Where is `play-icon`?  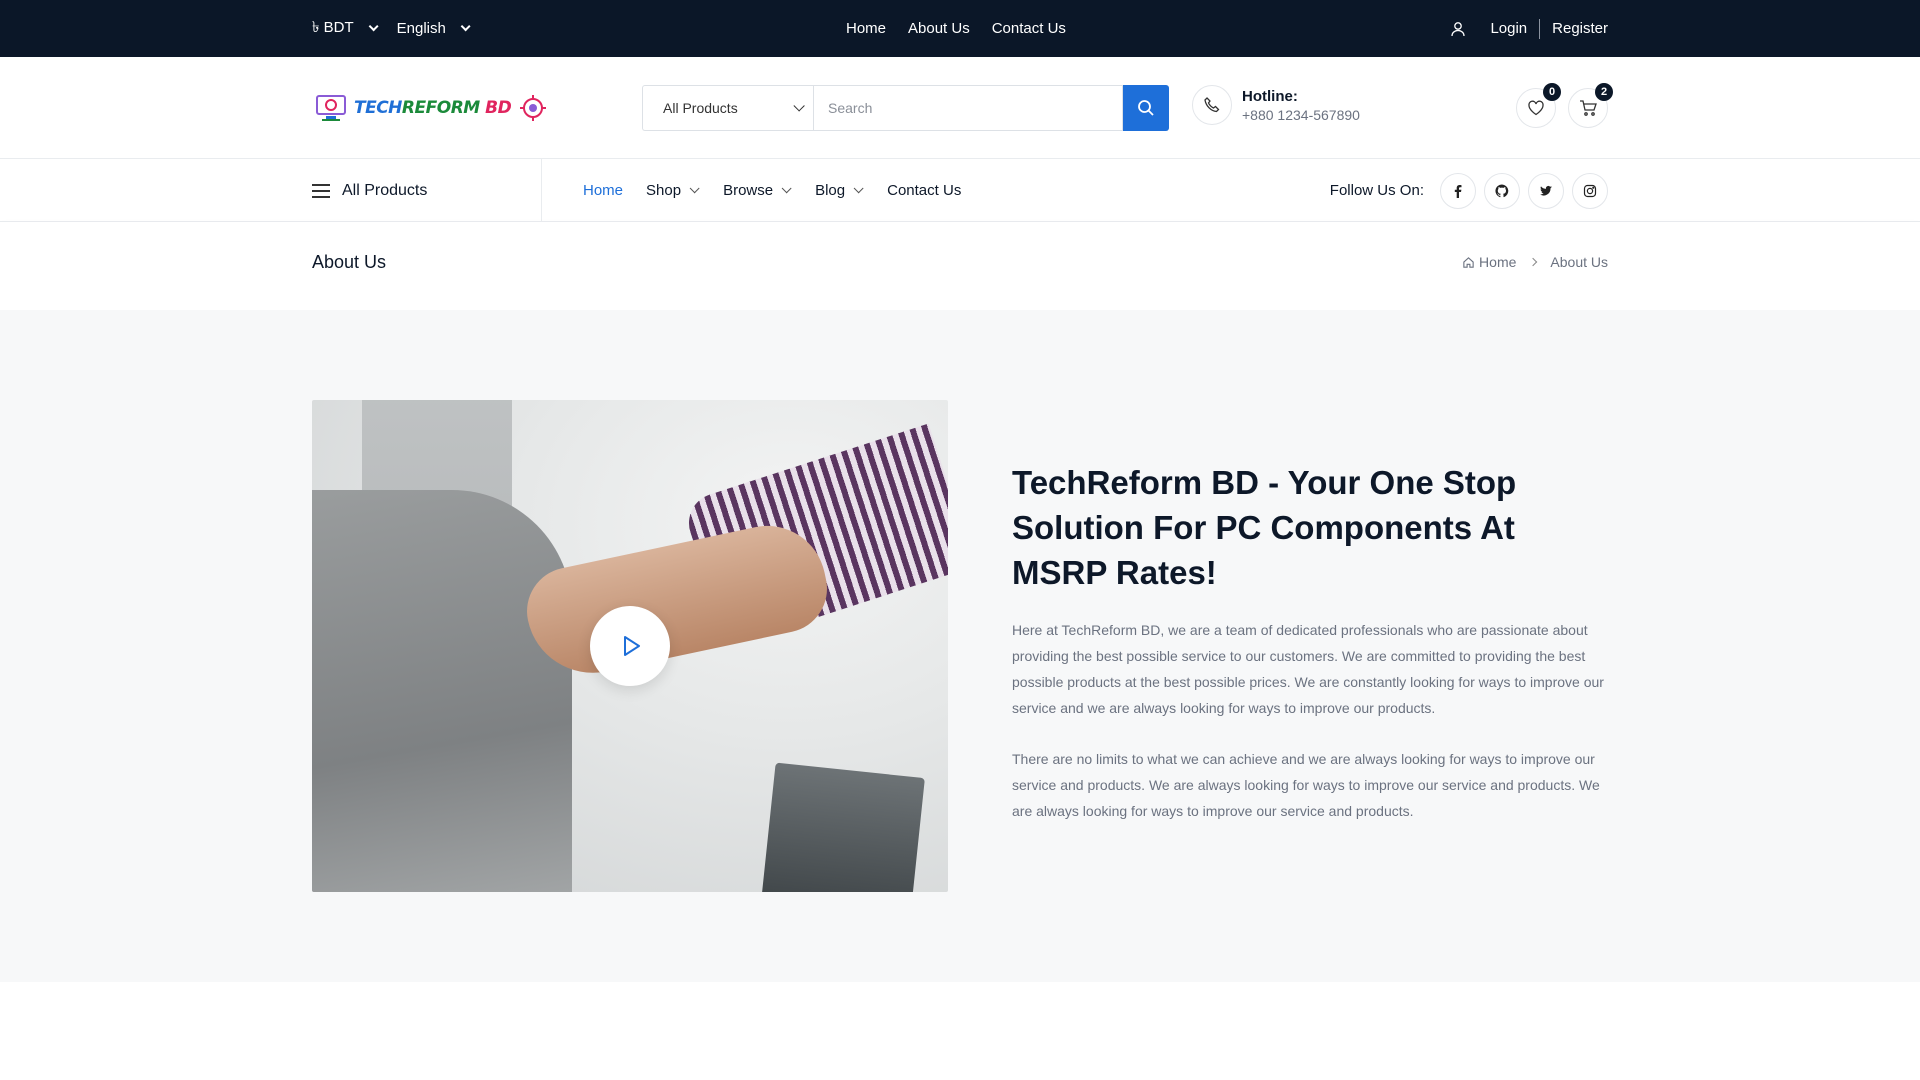
play-icon is located at coordinates (632, 646).